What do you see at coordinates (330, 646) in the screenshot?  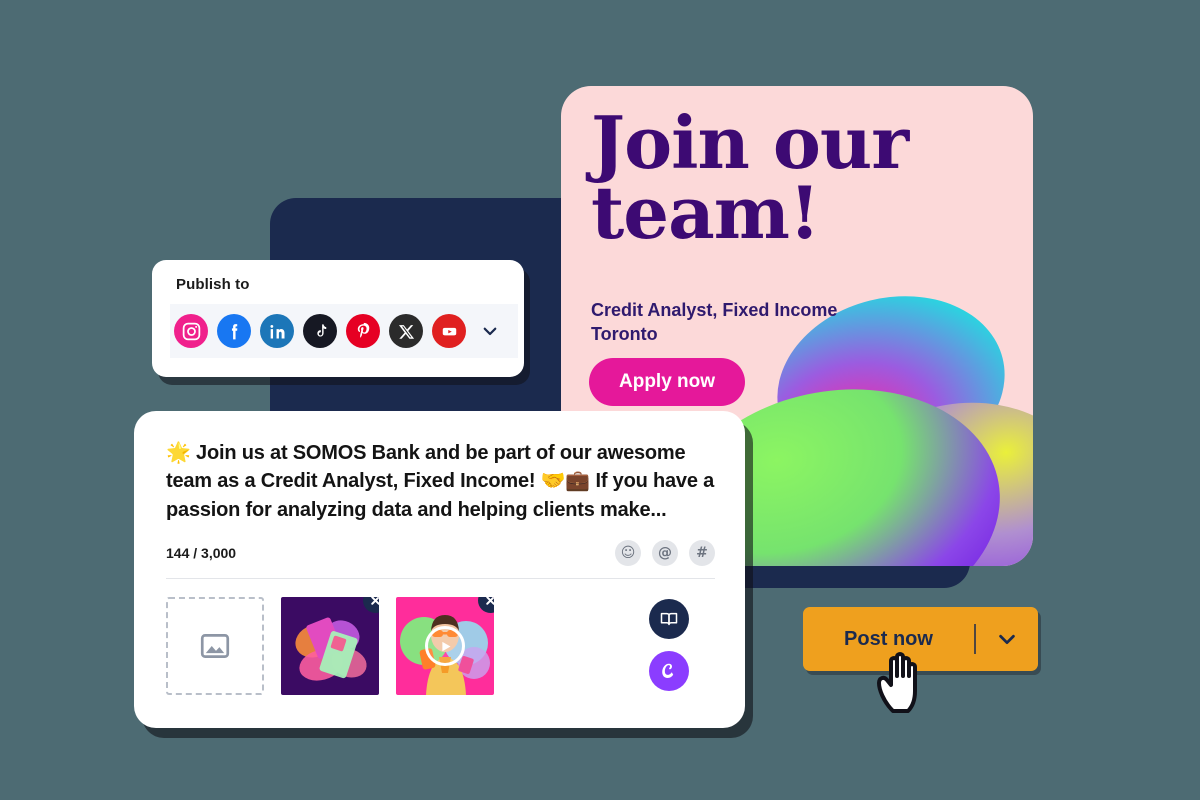 I see `media-thumbnail-image` at bounding box center [330, 646].